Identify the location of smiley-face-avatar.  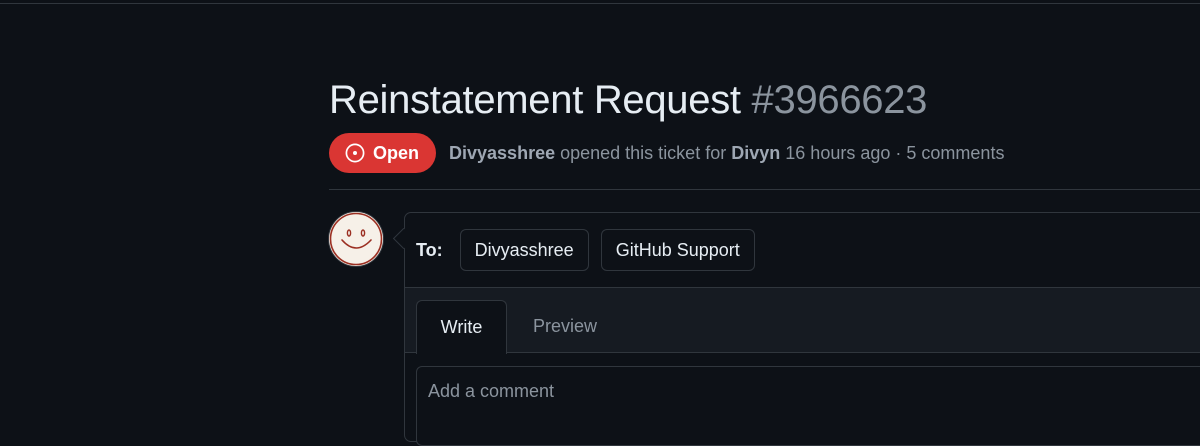
(356, 239).